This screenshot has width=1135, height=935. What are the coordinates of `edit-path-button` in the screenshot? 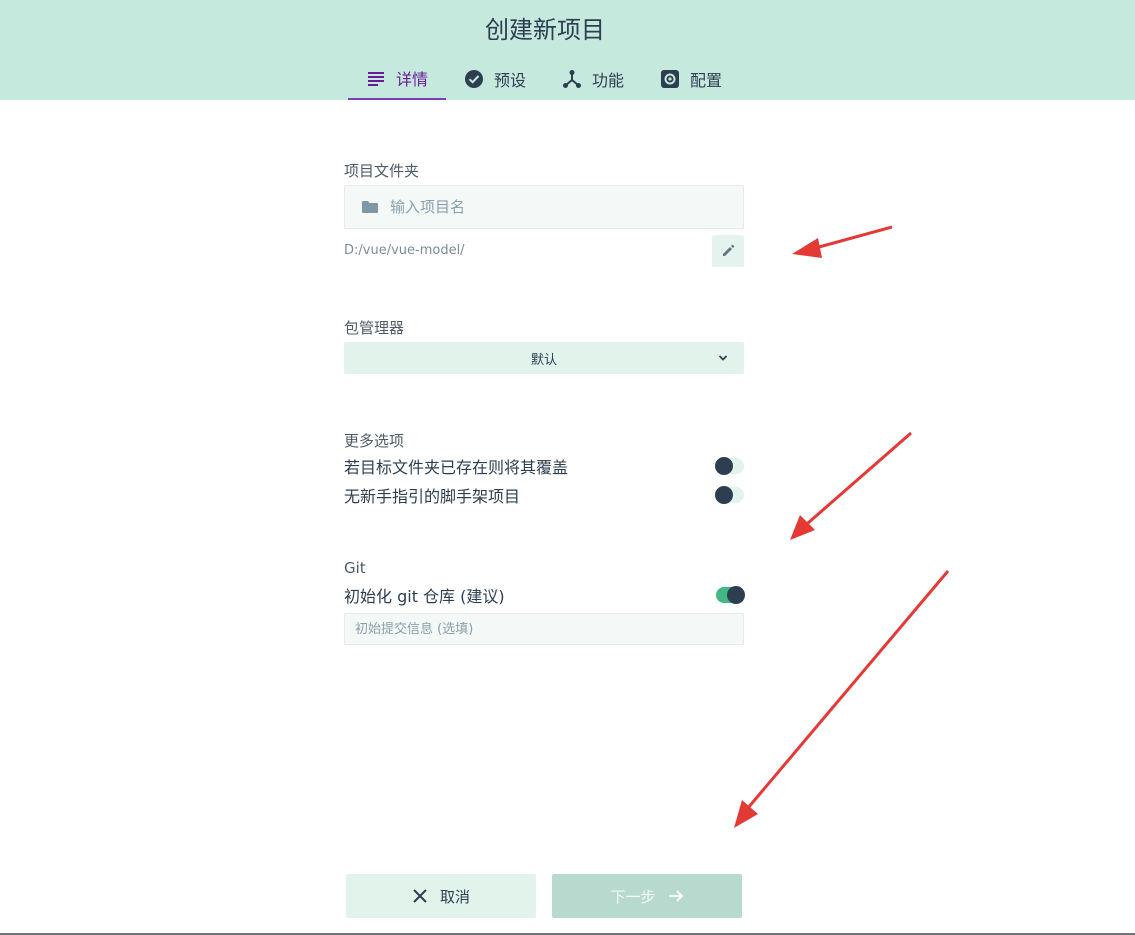 It's located at (728, 251).